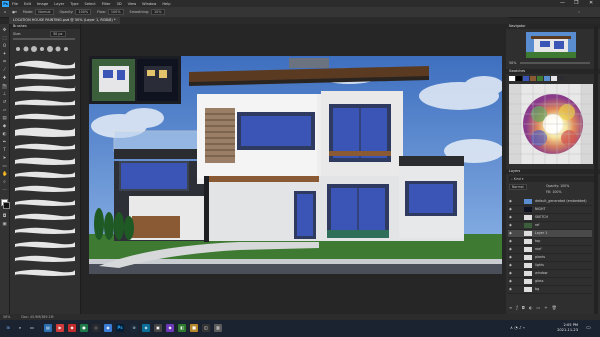 This screenshot has height=337, width=600. What do you see at coordinates (106, 4) in the screenshot?
I see `menu-filter: Filter` at bounding box center [106, 4].